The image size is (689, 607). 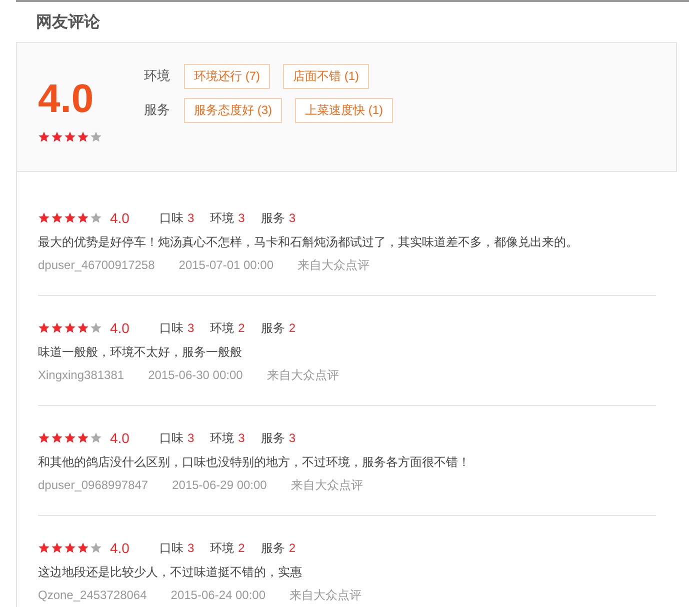 What do you see at coordinates (233, 110) in the screenshot?
I see `tag: 服务态度好 (3)` at bounding box center [233, 110].